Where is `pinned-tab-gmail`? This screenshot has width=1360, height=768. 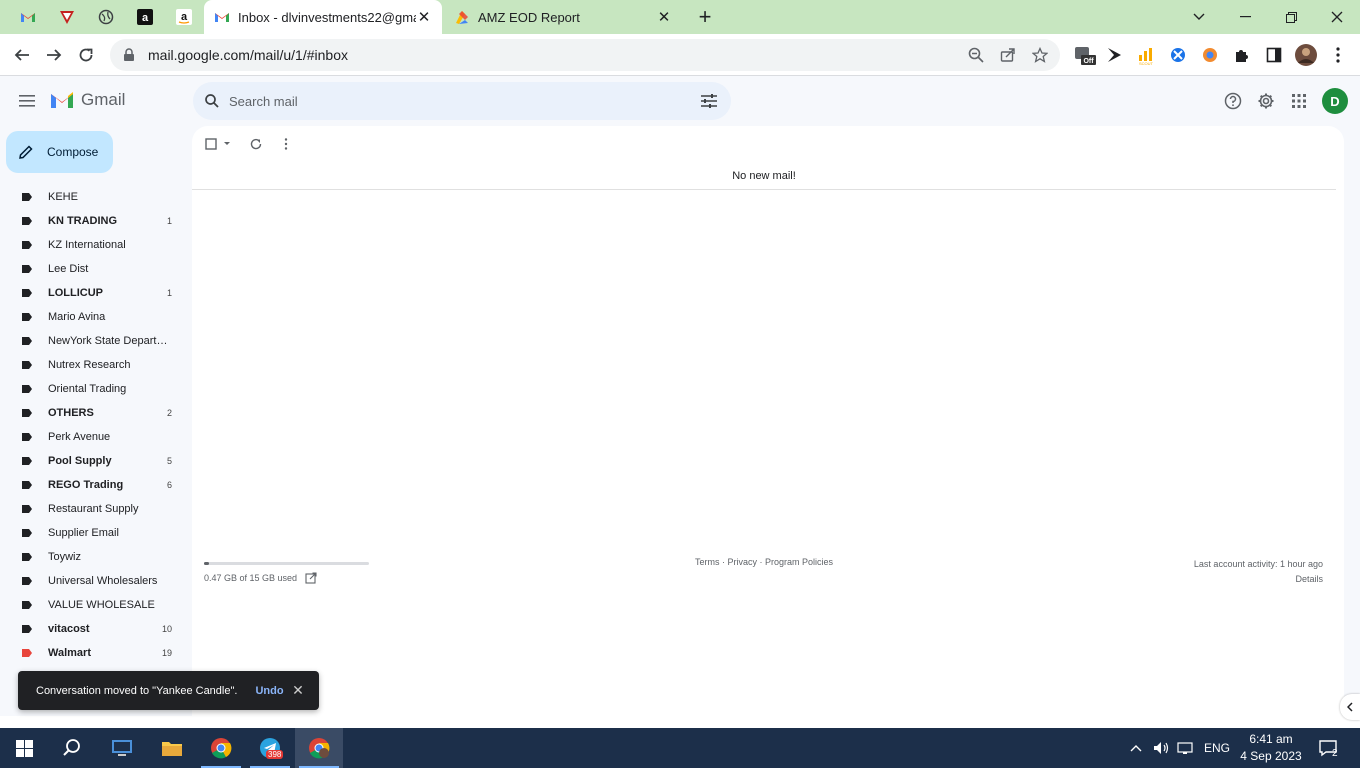
pinned-tab-gmail is located at coordinates (28, 17).